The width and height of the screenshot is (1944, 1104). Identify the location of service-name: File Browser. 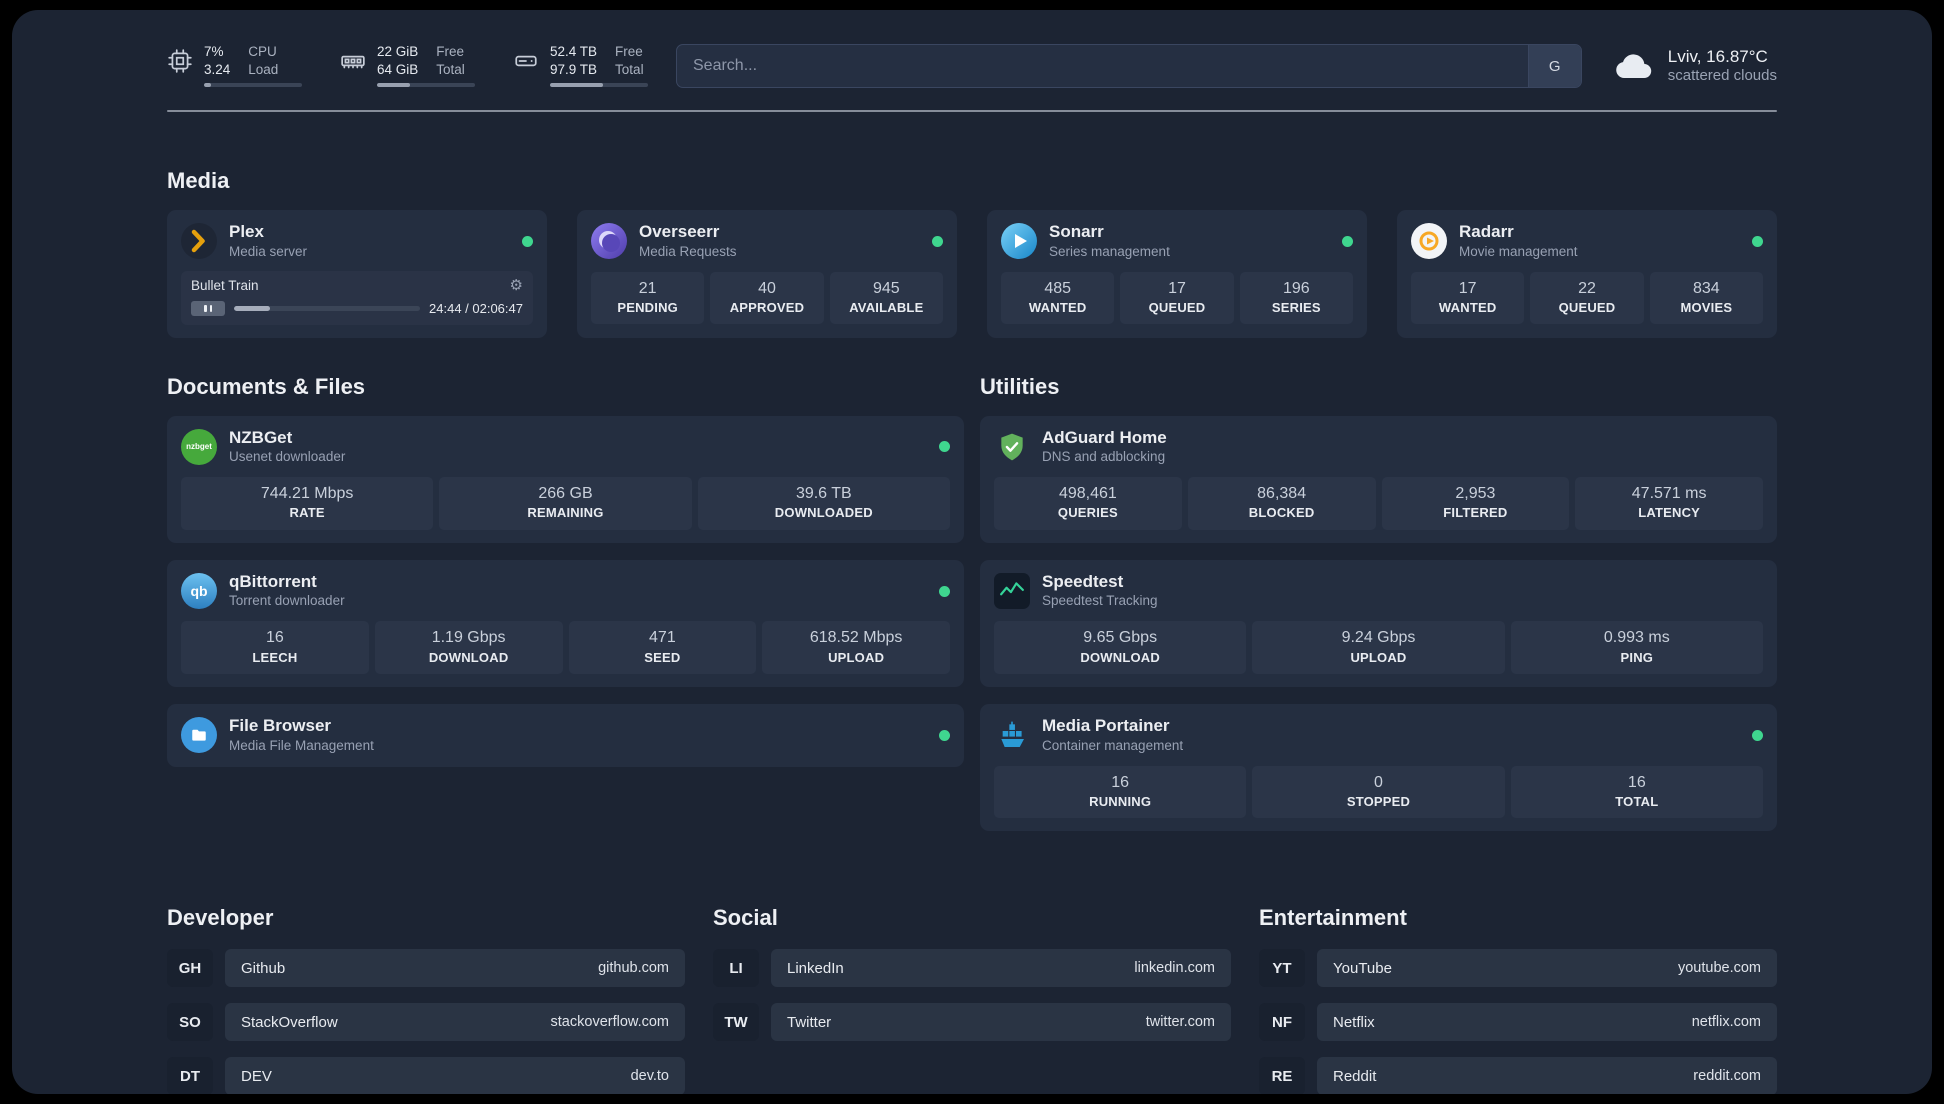
(280, 725).